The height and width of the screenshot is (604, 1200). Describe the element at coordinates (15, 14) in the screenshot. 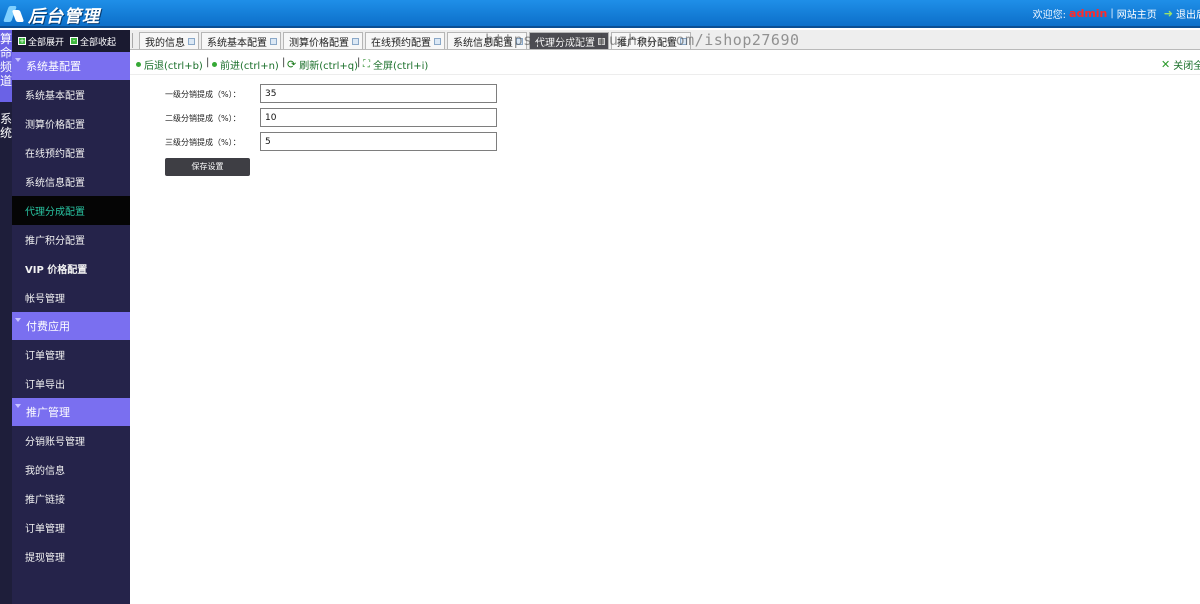

I see `logo-mark-icon` at that location.